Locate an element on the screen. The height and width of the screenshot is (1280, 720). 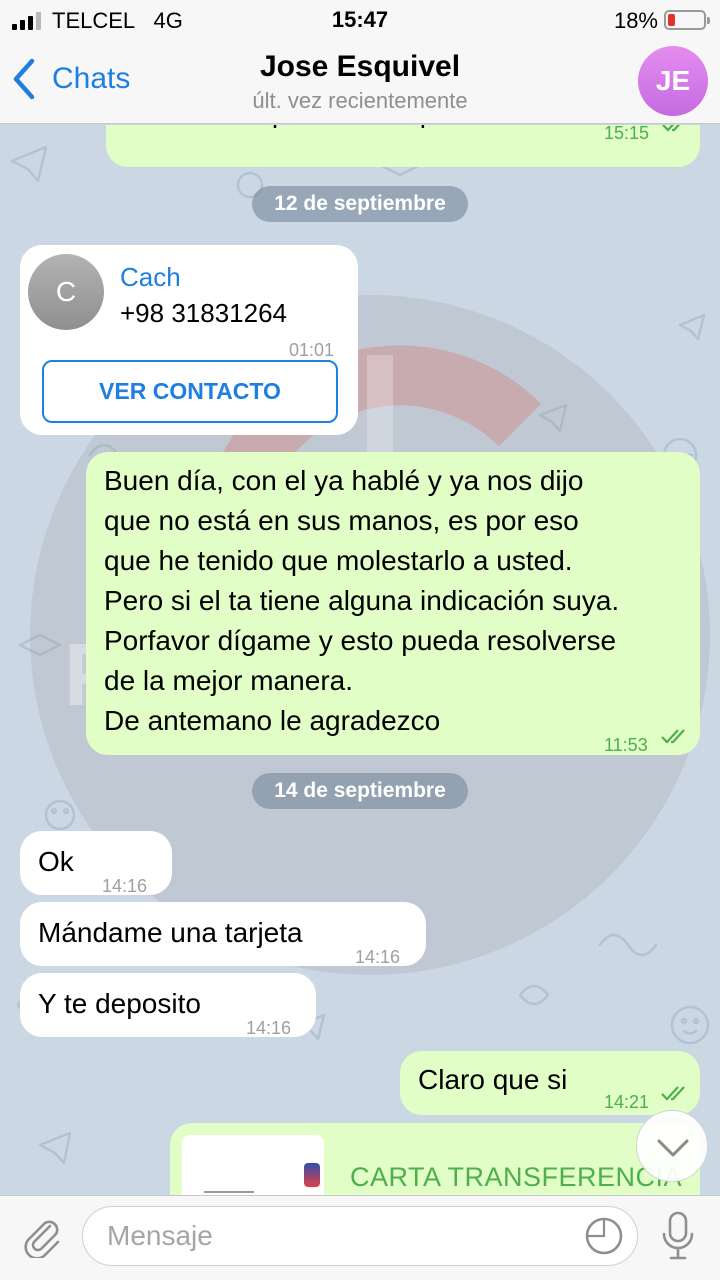
message-time: 11:53 is located at coordinates (626, 745).